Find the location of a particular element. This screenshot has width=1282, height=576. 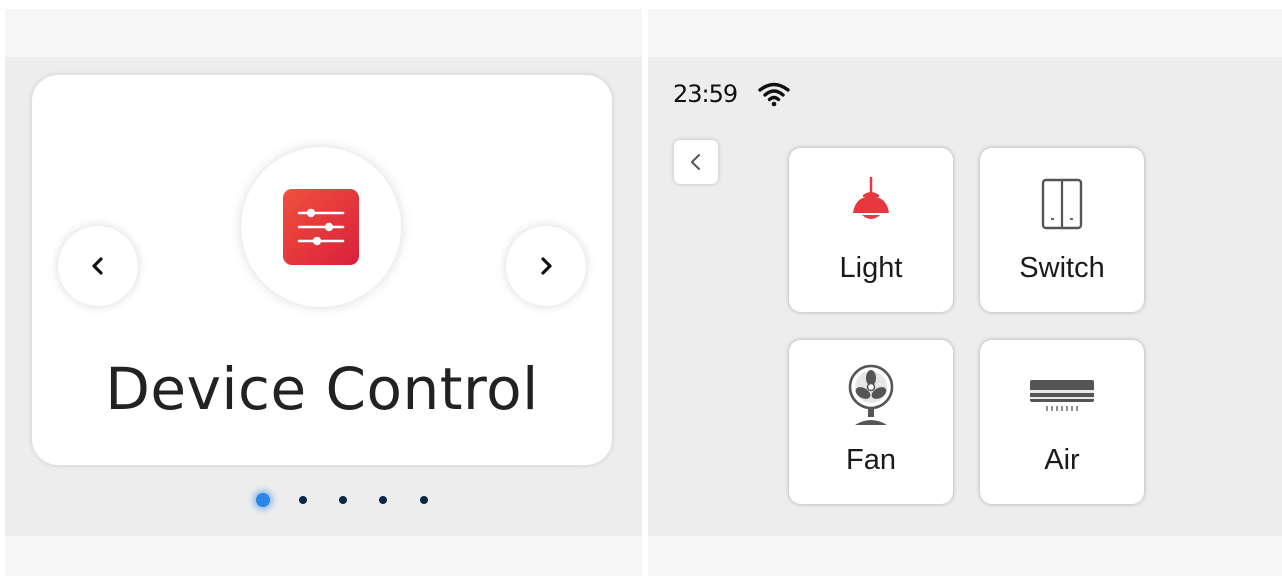

previous-button is located at coordinates (98, 266).